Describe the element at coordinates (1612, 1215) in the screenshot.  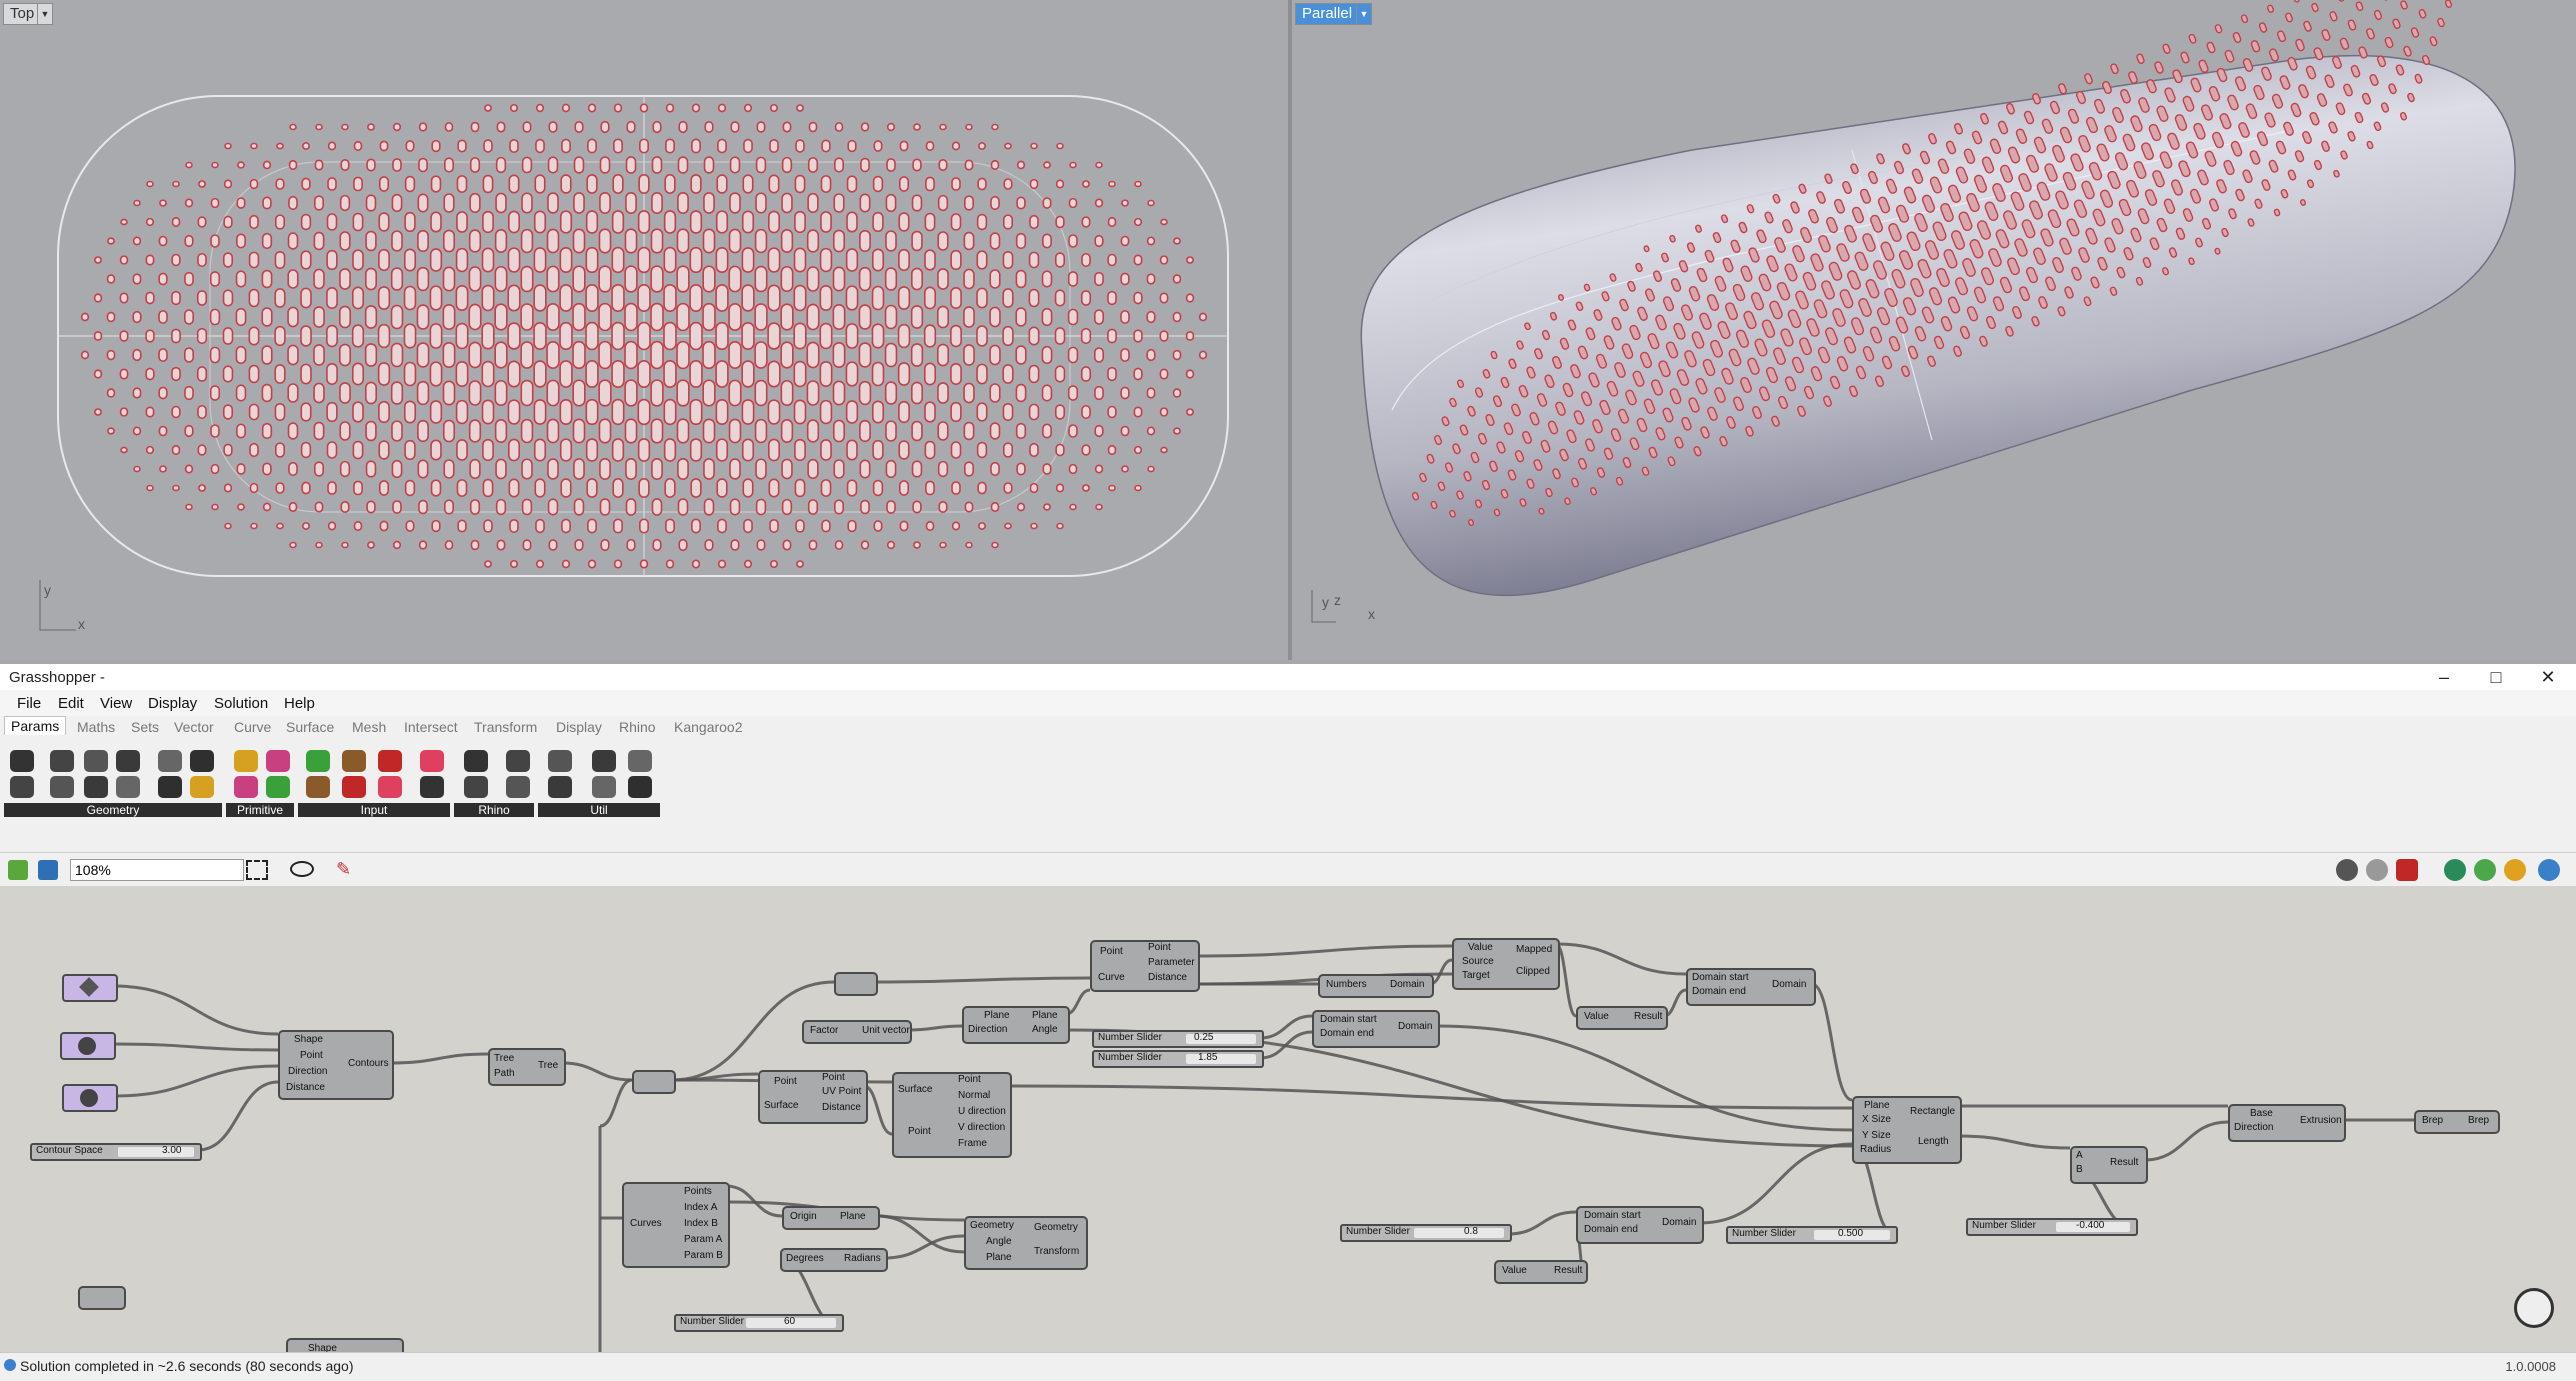
I see `input-start: Domain start` at that location.